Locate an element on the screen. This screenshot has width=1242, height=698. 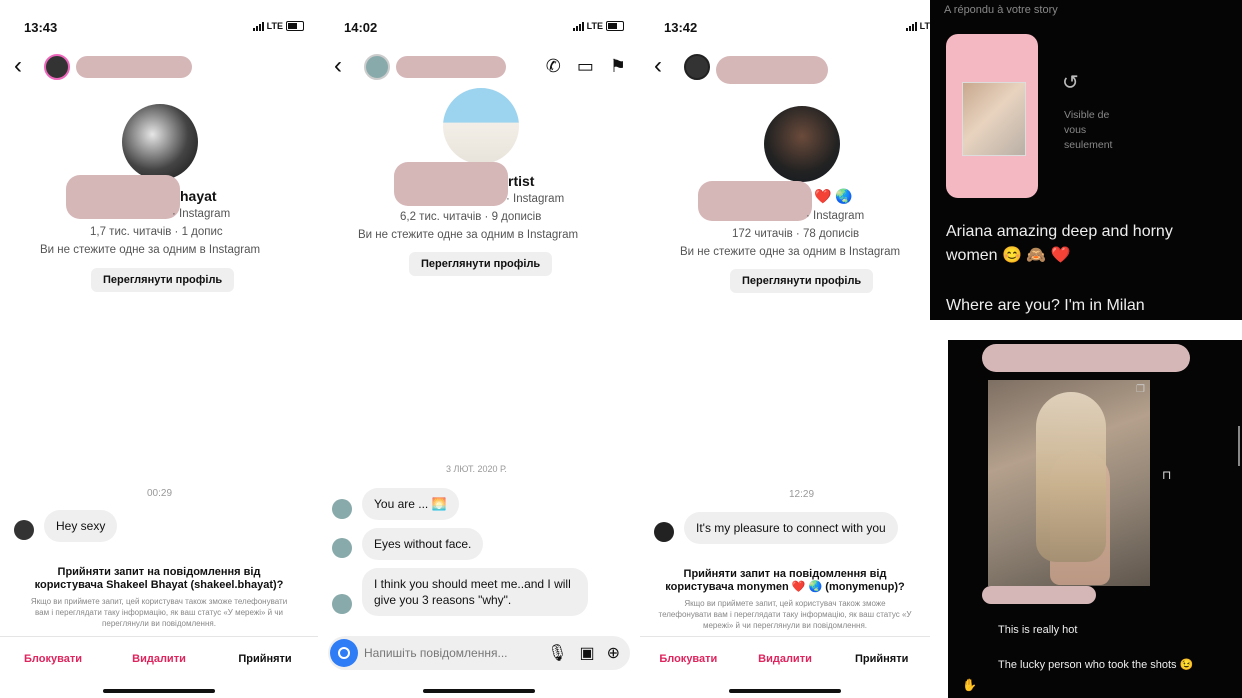
message-timestamp: 12:29 is located at coordinates (802, 494).